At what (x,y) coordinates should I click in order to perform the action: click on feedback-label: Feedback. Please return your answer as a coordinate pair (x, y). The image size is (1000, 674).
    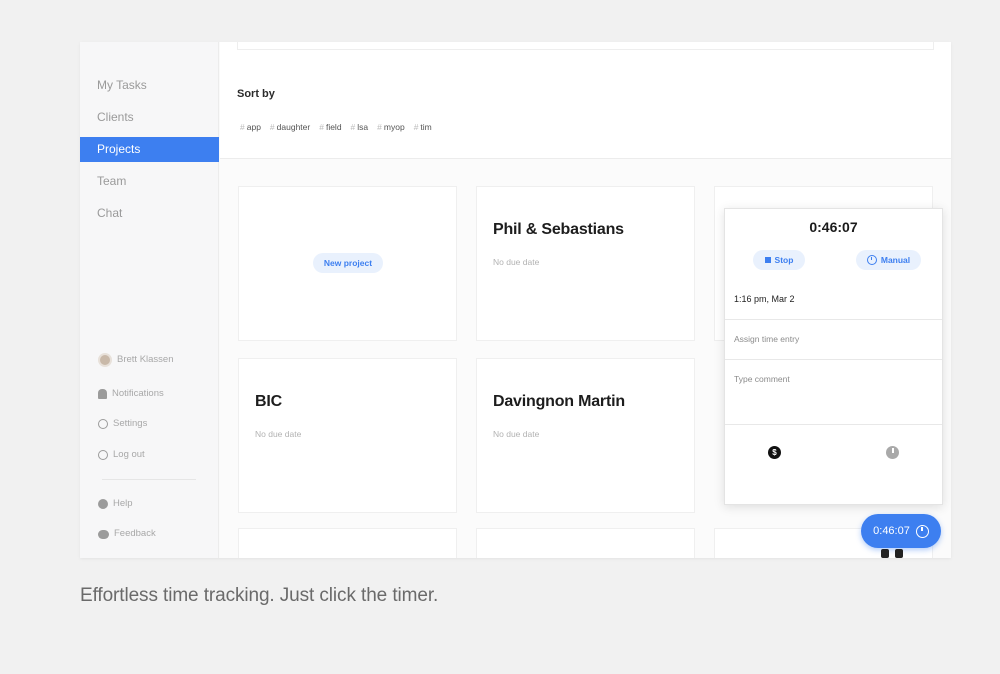
    Looking at the image, I should click on (135, 533).